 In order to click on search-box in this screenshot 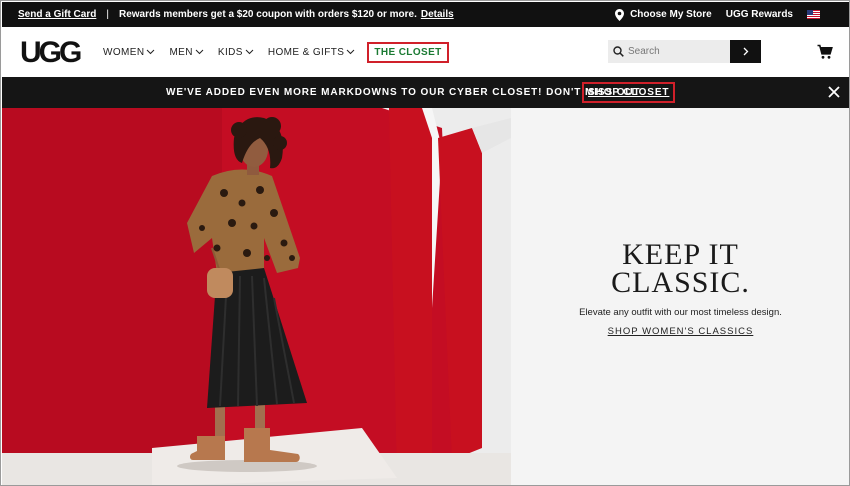, I will do `click(669, 51)`.